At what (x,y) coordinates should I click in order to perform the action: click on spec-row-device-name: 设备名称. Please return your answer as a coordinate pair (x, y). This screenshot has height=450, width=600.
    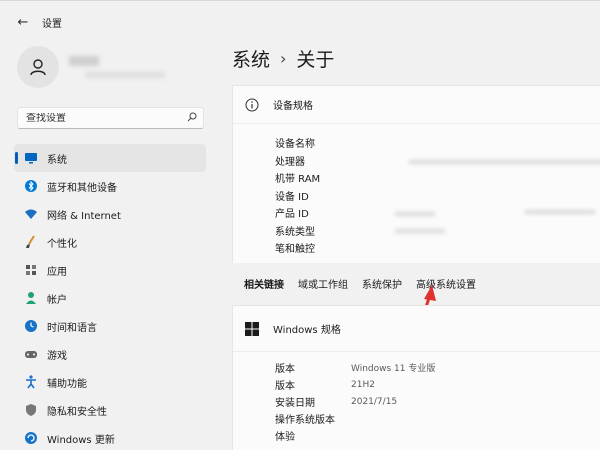
    Looking at the image, I should click on (437, 143).